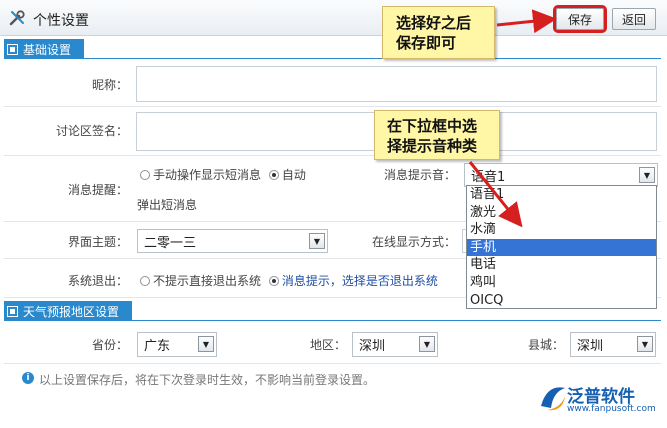  What do you see at coordinates (109, 345) in the screenshot?
I see `province-label: 省份：` at bounding box center [109, 345].